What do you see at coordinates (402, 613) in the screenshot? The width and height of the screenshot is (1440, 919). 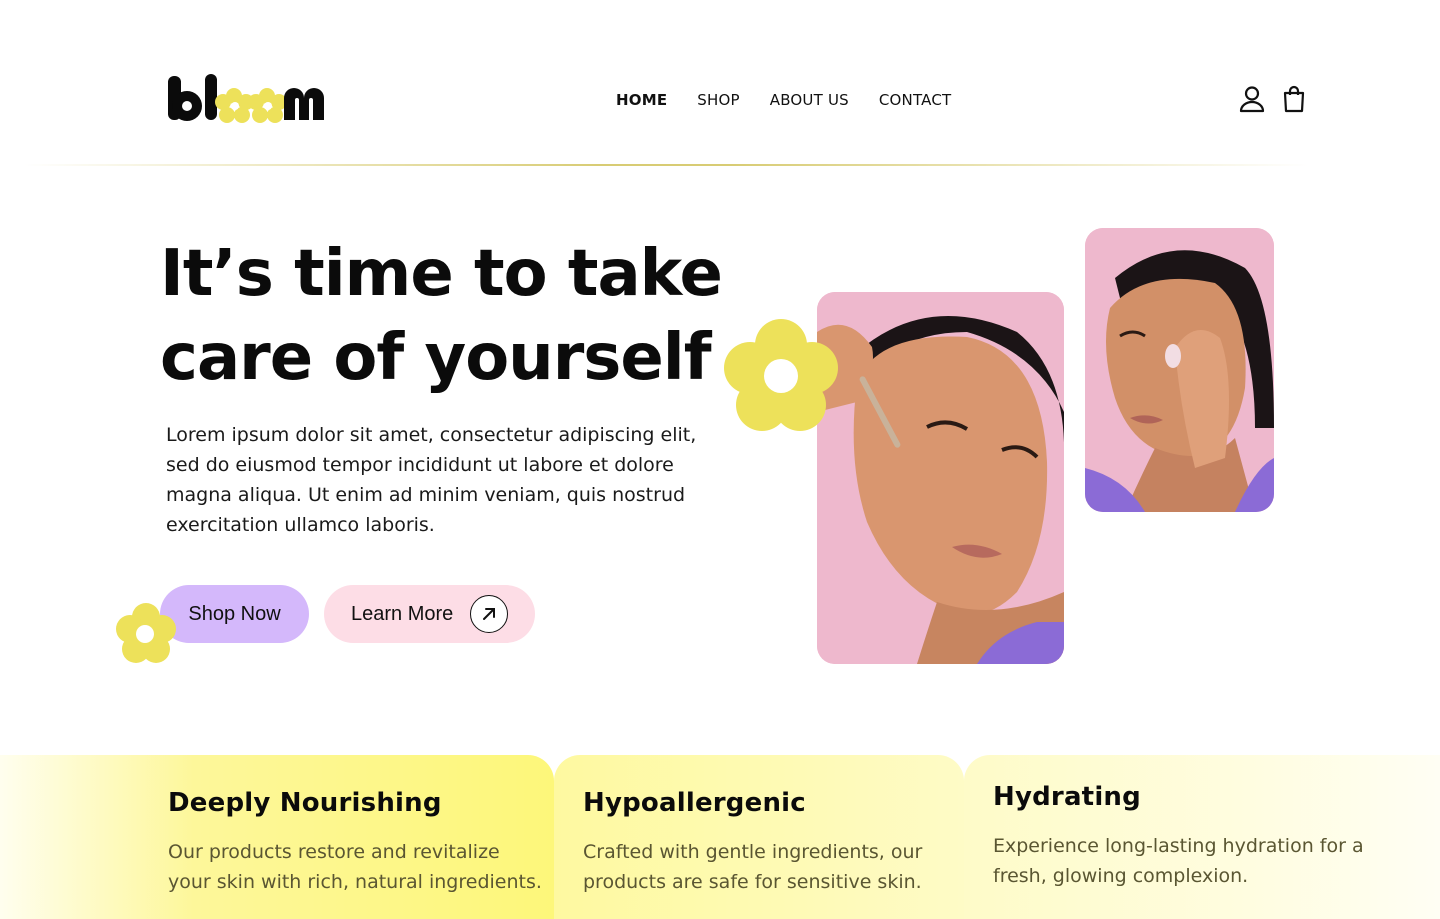 I see `learn-more-label: Learn More` at bounding box center [402, 613].